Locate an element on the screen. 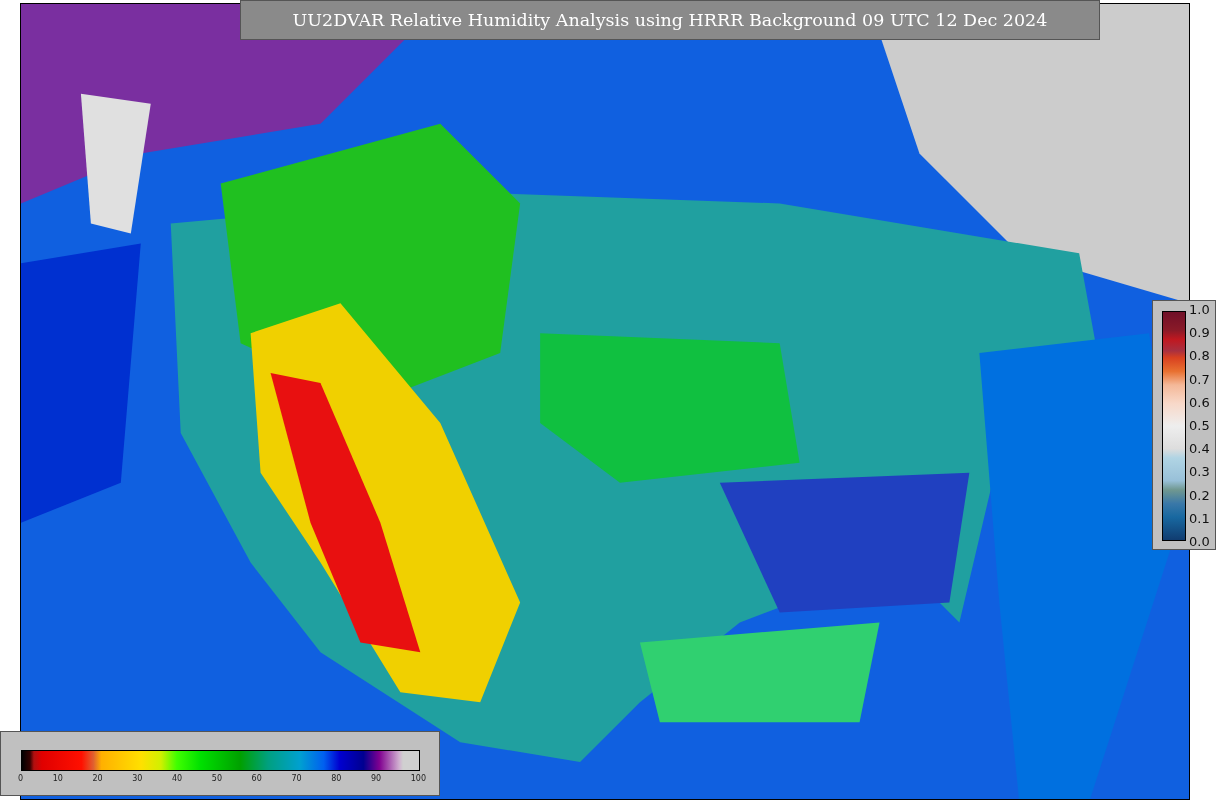 The image size is (1216, 800). scale-tick-label: 0.6 is located at coordinates (1199, 402).